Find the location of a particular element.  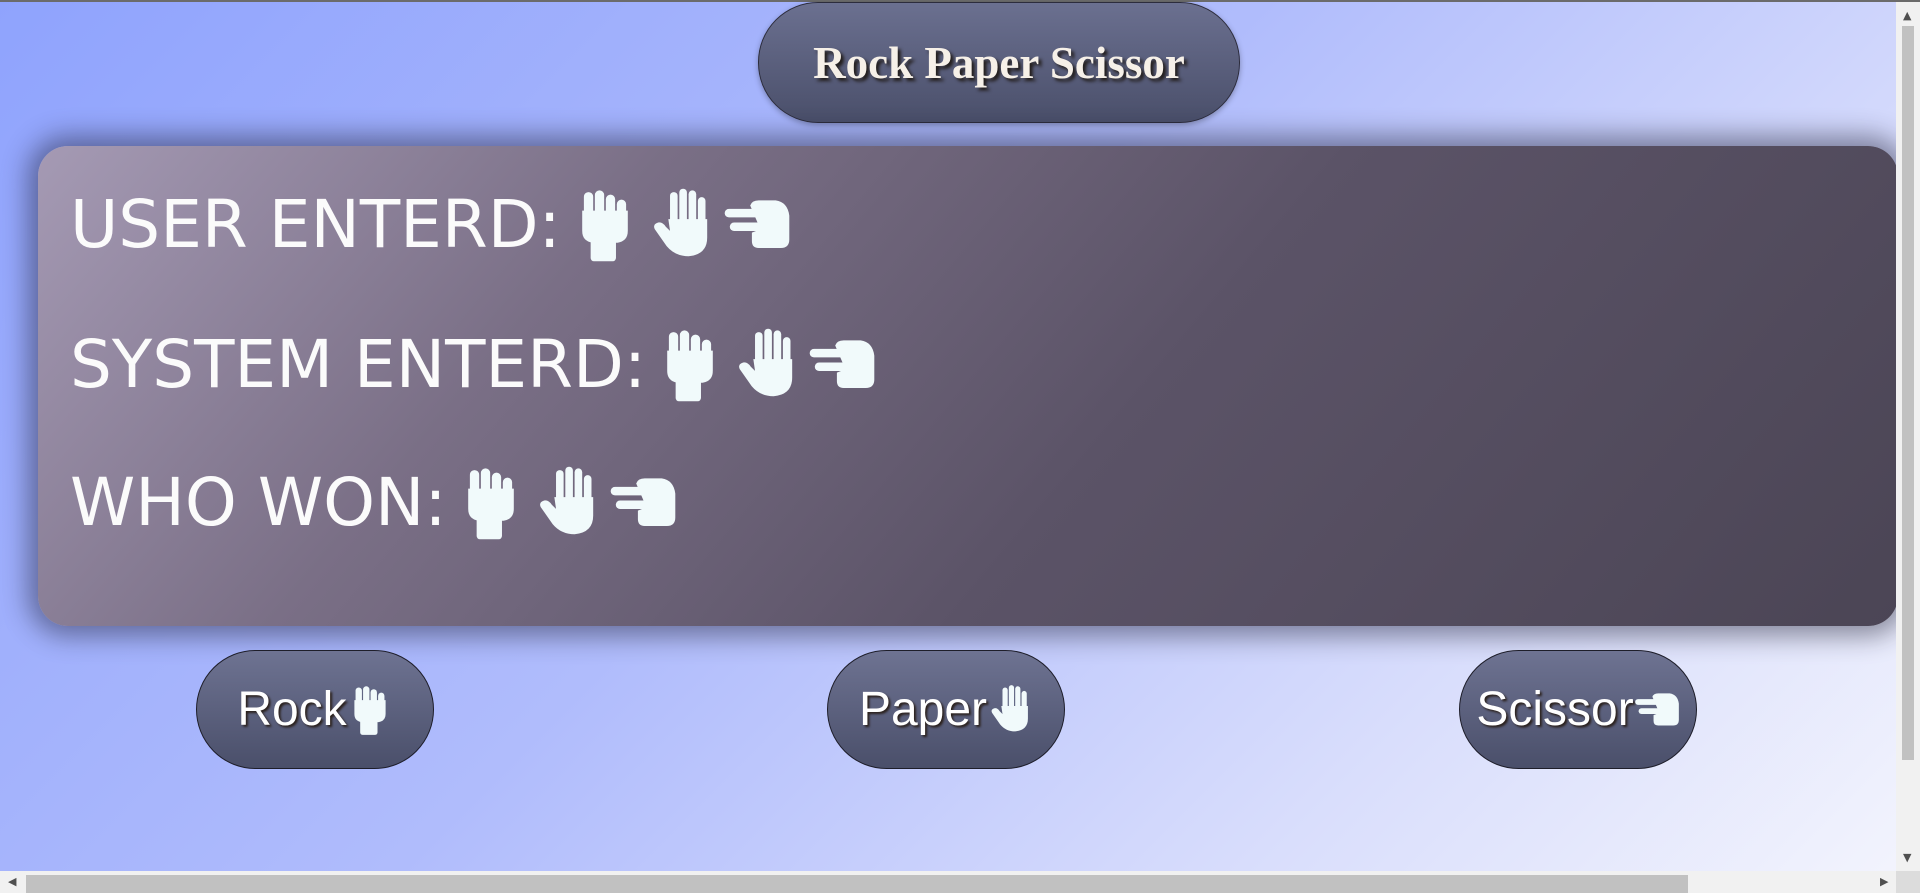

winner-label: WHO WON: is located at coordinates (258, 502).